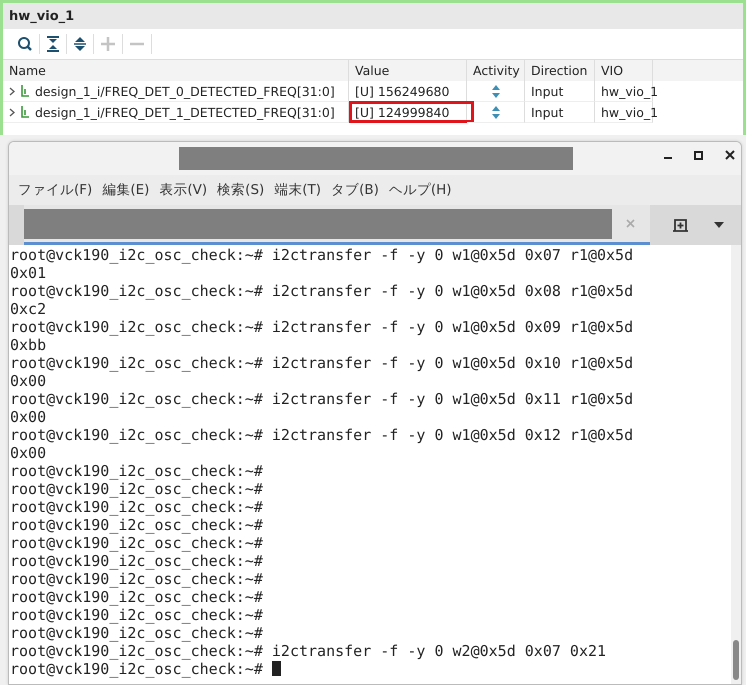 The image size is (746, 685). What do you see at coordinates (698, 155) in the screenshot?
I see `maximize-icon` at bounding box center [698, 155].